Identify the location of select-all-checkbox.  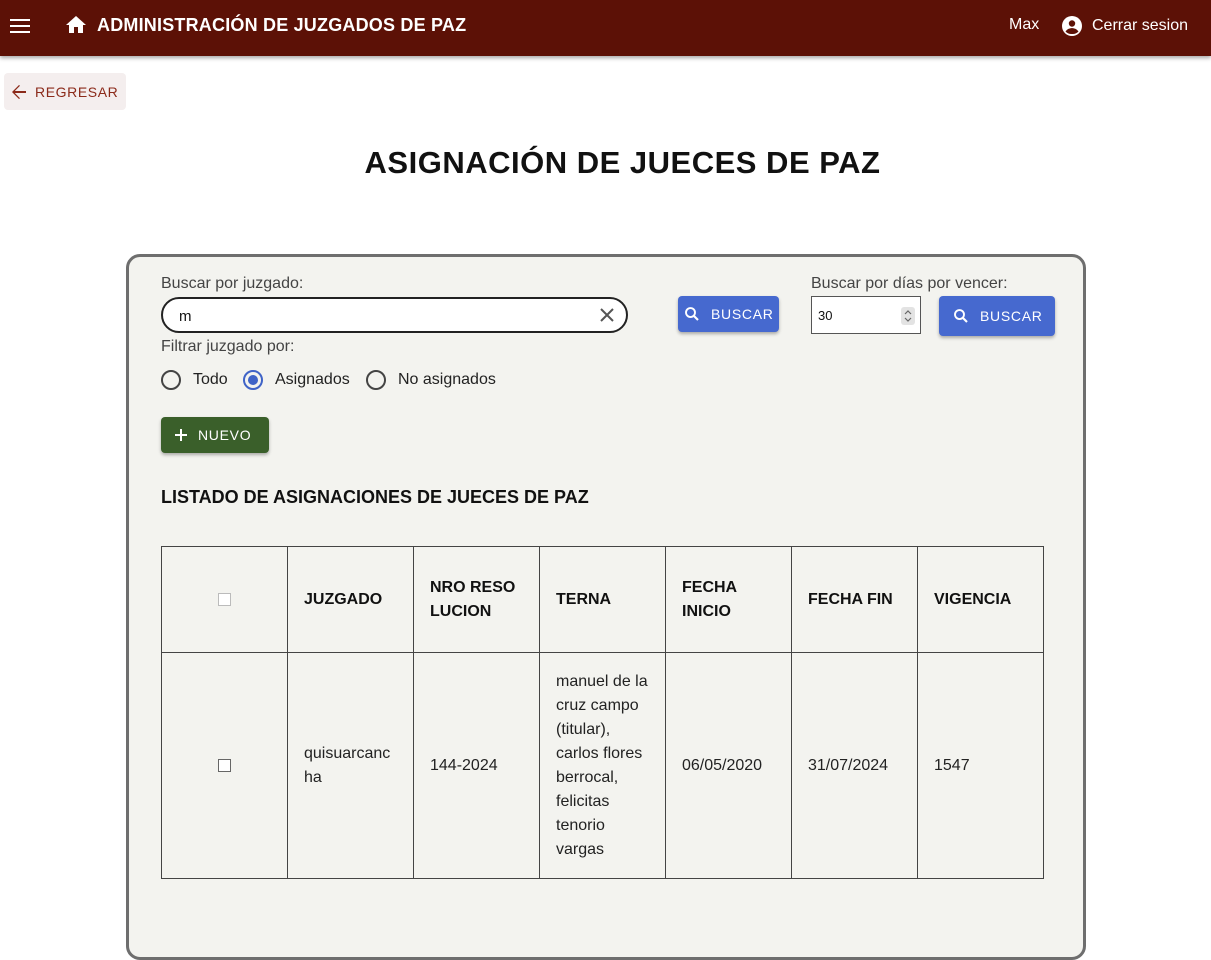
(224, 599).